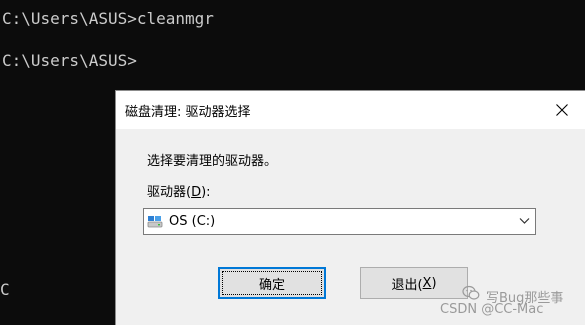 The width and height of the screenshot is (585, 325). What do you see at coordinates (339, 221) in the screenshot?
I see `drive-select: OS (C:)` at bounding box center [339, 221].